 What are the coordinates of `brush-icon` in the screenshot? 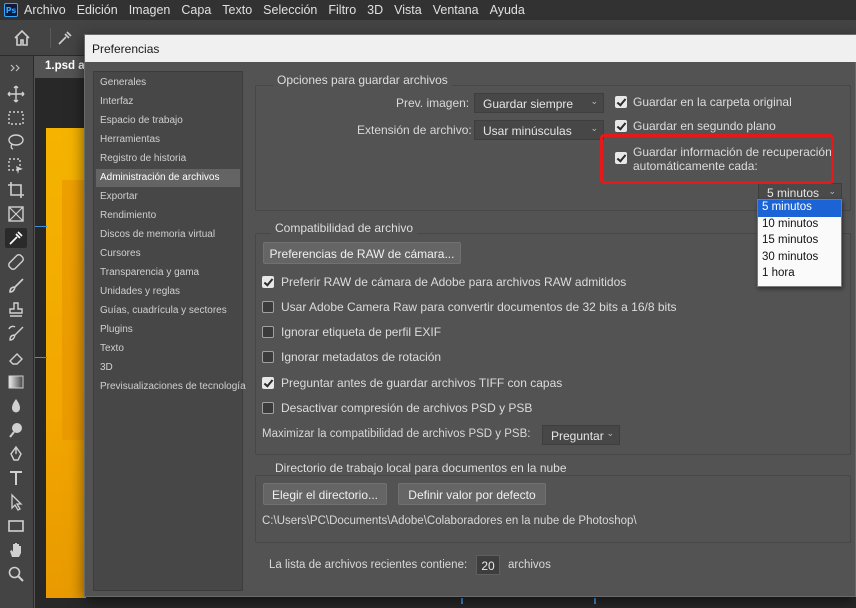 It's located at (16, 286).